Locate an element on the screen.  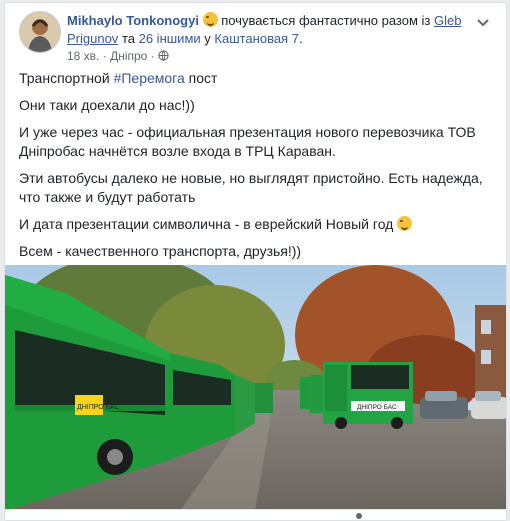
hashtag-link: #Перемога is located at coordinates (149, 78).